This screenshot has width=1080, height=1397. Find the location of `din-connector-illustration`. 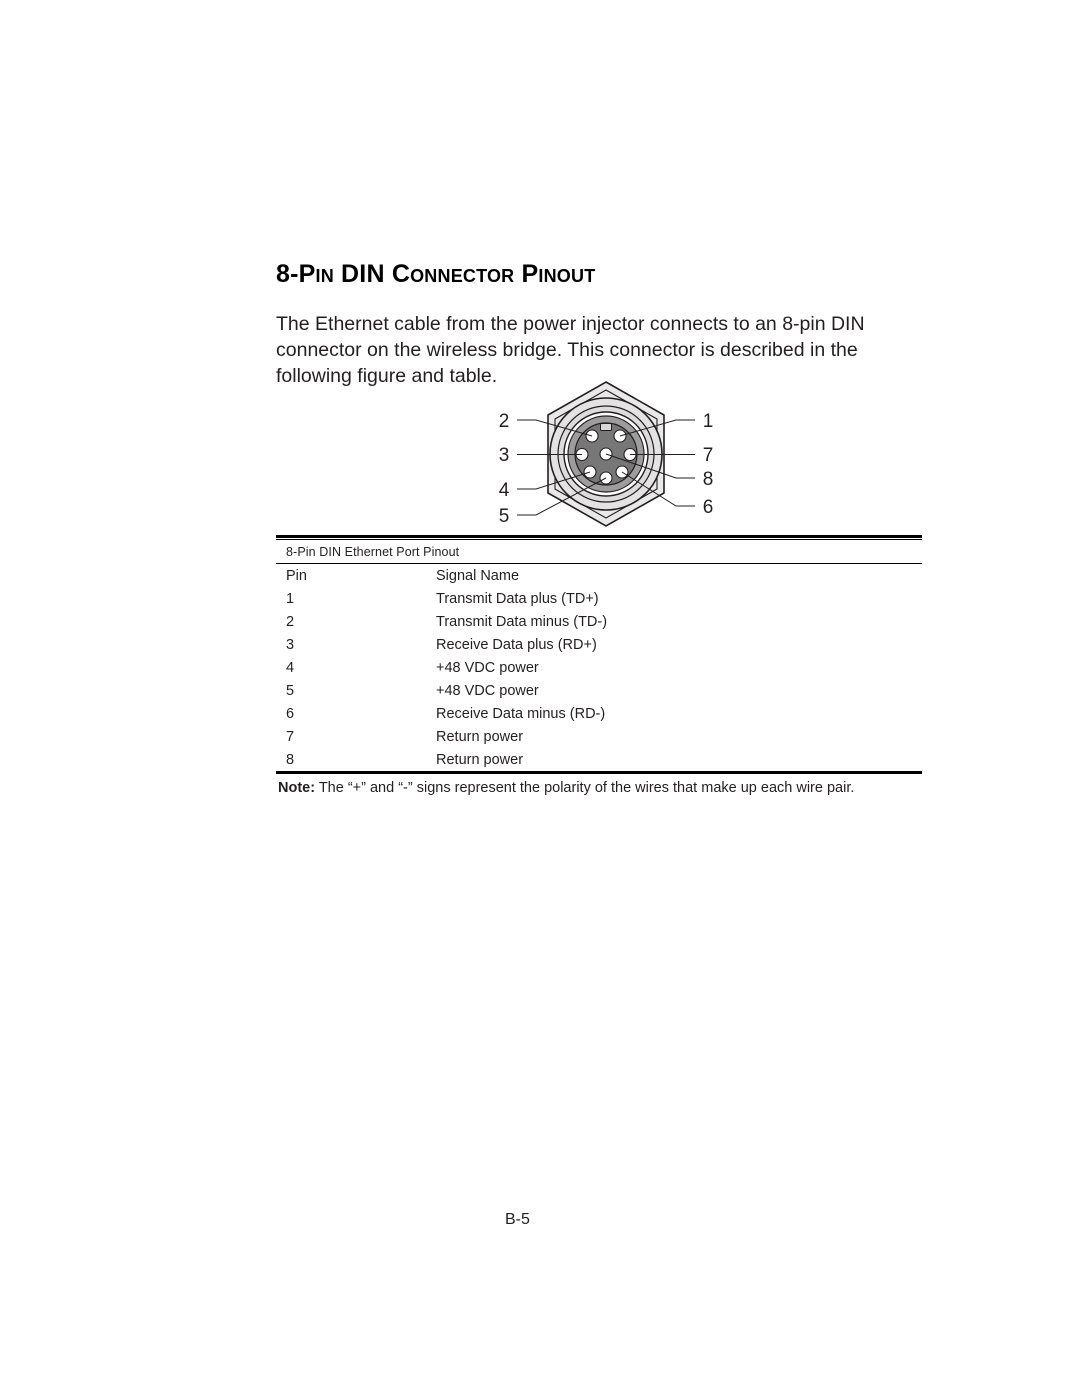

din-connector-illustration is located at coordinates (606, 454).